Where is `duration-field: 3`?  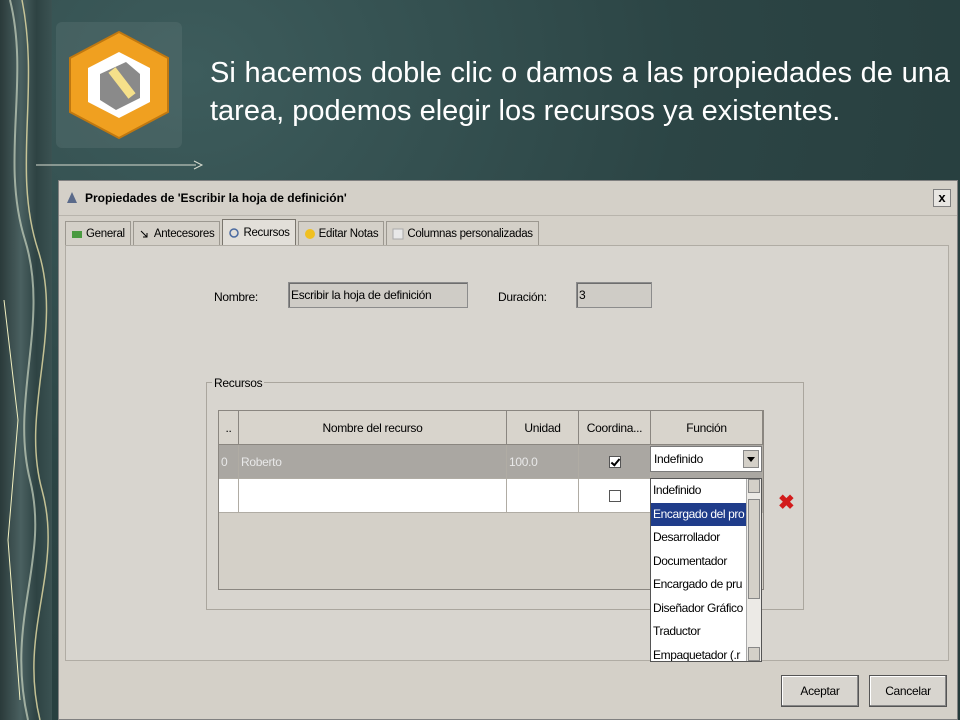
duration-field: 3 is located at coordinates (614, 295).